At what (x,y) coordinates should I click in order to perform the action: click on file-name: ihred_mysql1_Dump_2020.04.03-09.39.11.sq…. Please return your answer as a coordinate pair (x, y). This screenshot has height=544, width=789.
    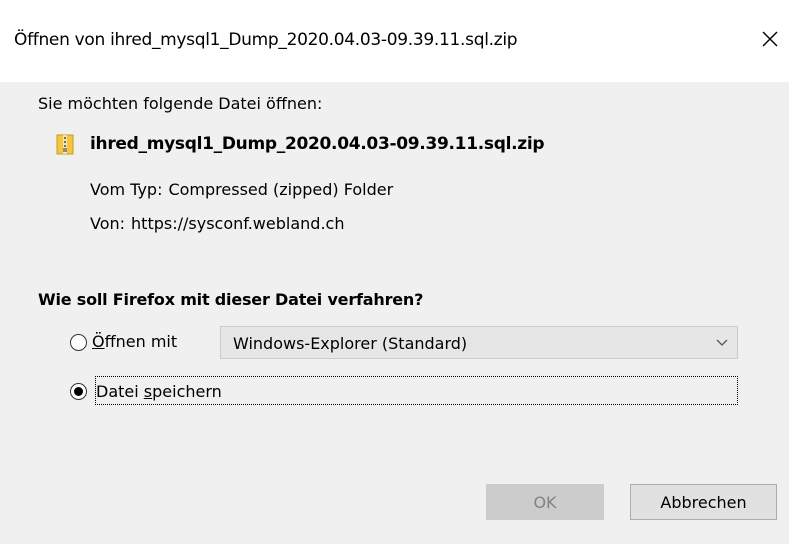
    Looking at the image, I should click on (317, 144).